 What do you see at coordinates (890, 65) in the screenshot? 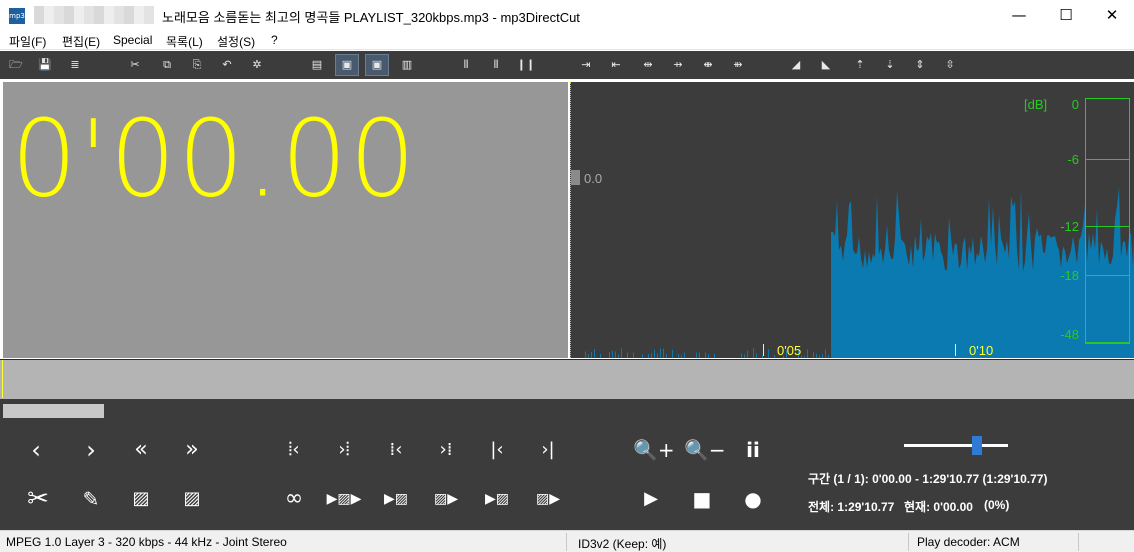
I see `volume-down-icon: ⇣` at bounding box center [890, 65].